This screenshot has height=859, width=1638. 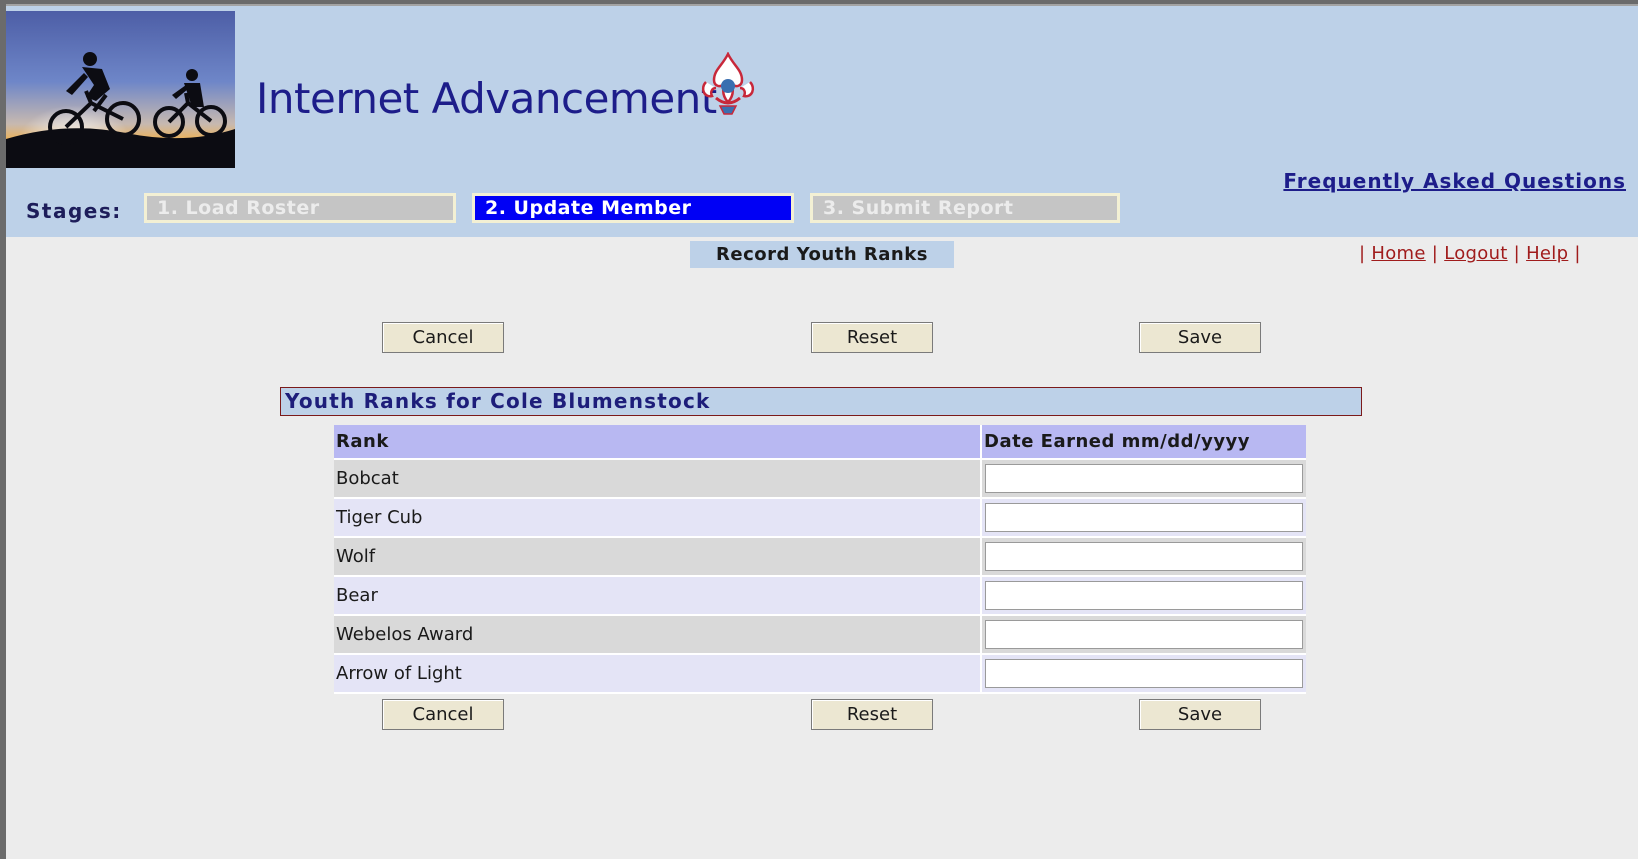 What do you see at coordinates (821, 401) in the screenshot?
I see `youth-ranks-header: Youth Ranks for Cole Blumenstock` at bounding box center [821, 401].